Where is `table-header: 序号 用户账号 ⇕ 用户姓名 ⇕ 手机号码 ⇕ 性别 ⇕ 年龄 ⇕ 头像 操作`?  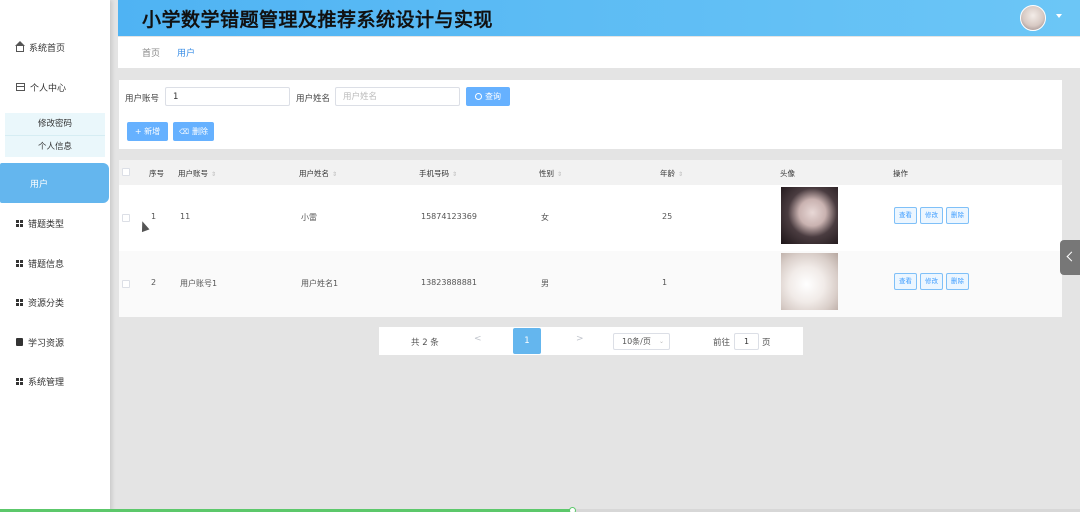 table-header: 序号 用户账号 ⇕ 用户姓名 ⇕ 手机号码 ⇕ 性别 ⇕ 年龄 ⇕ 头像 操作 is located at coordinates (590, 172).